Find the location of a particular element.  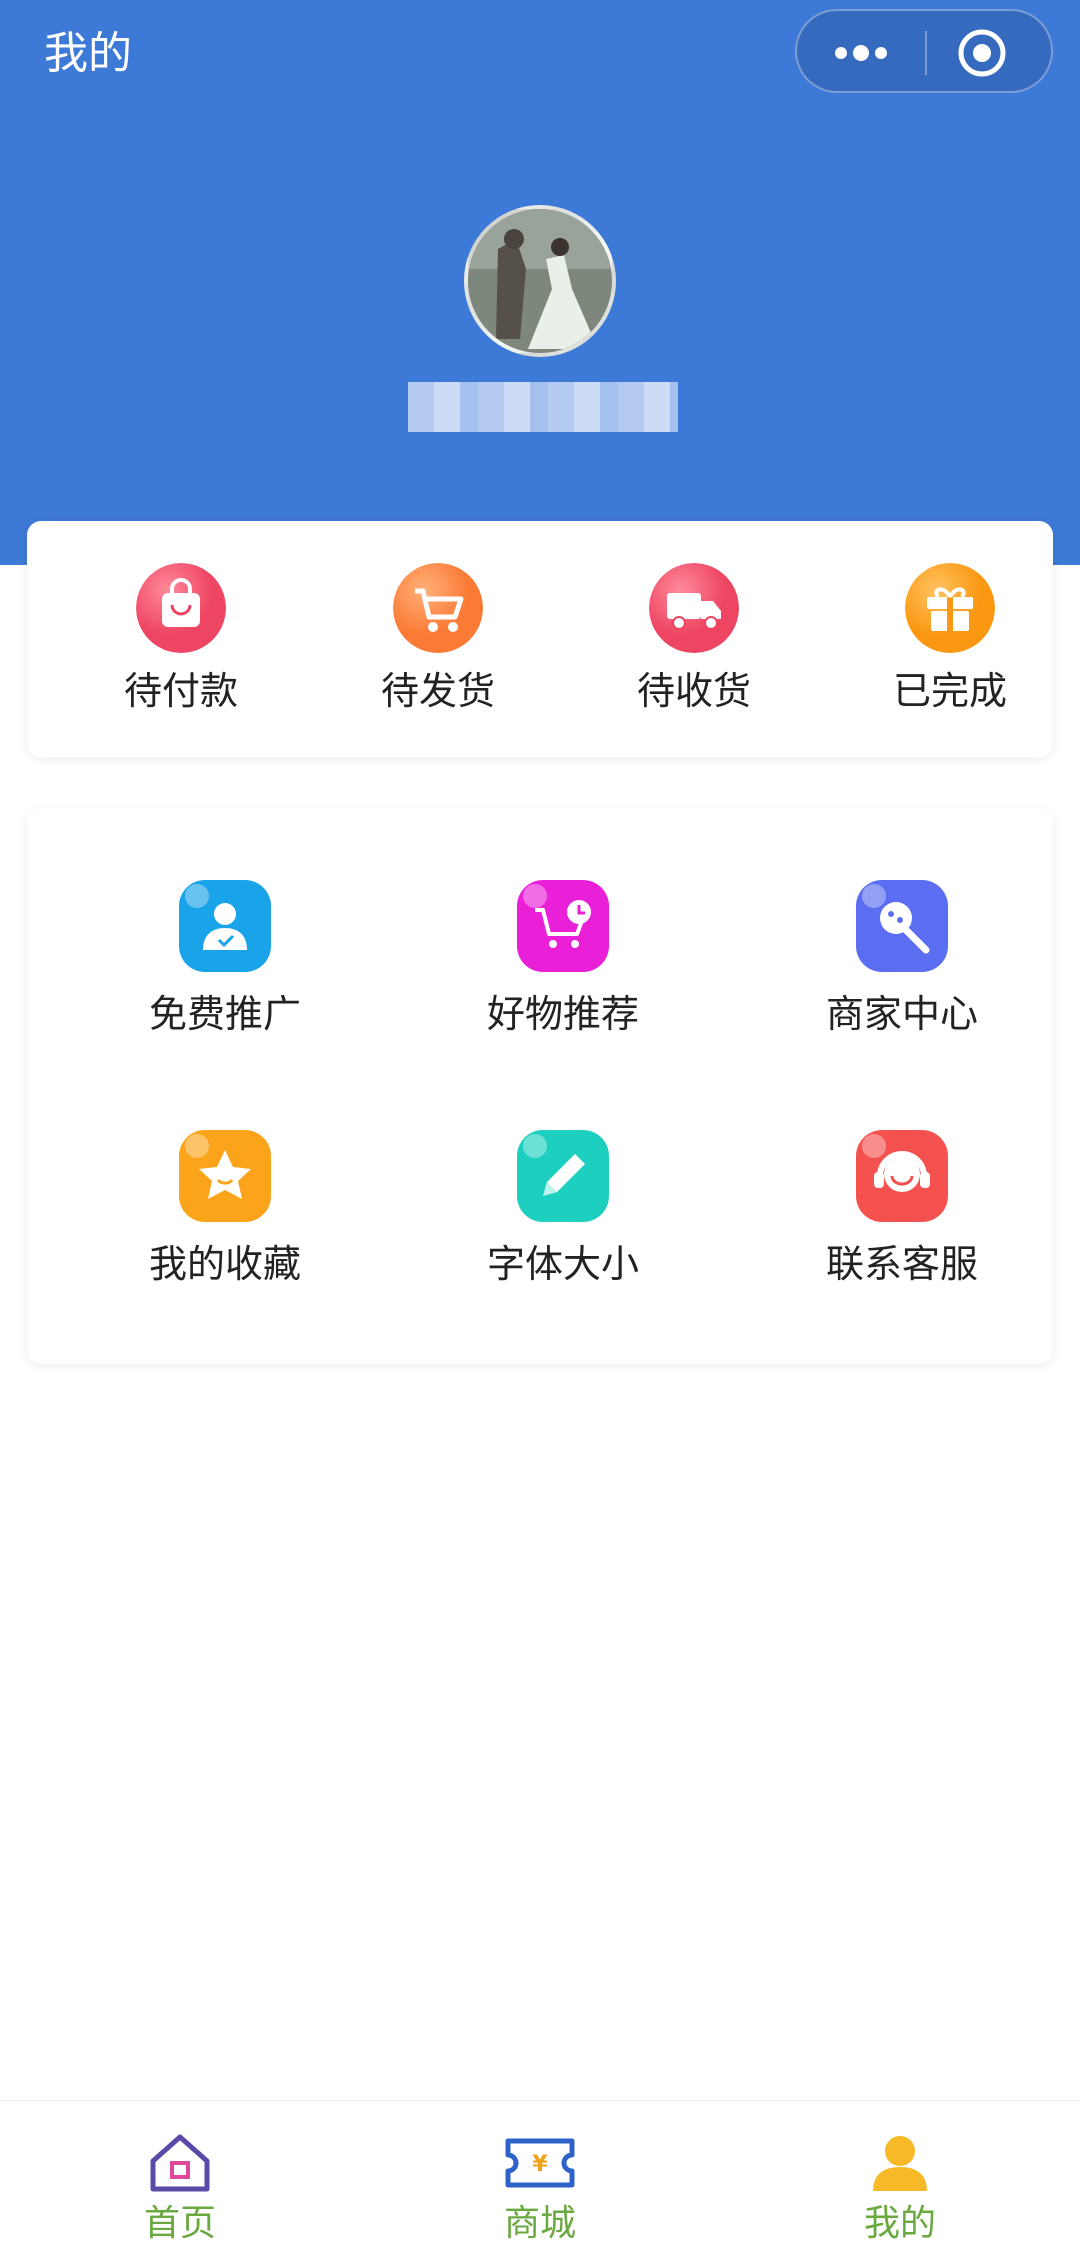

delivery-truck-icon is located at coordinates (694, 608).